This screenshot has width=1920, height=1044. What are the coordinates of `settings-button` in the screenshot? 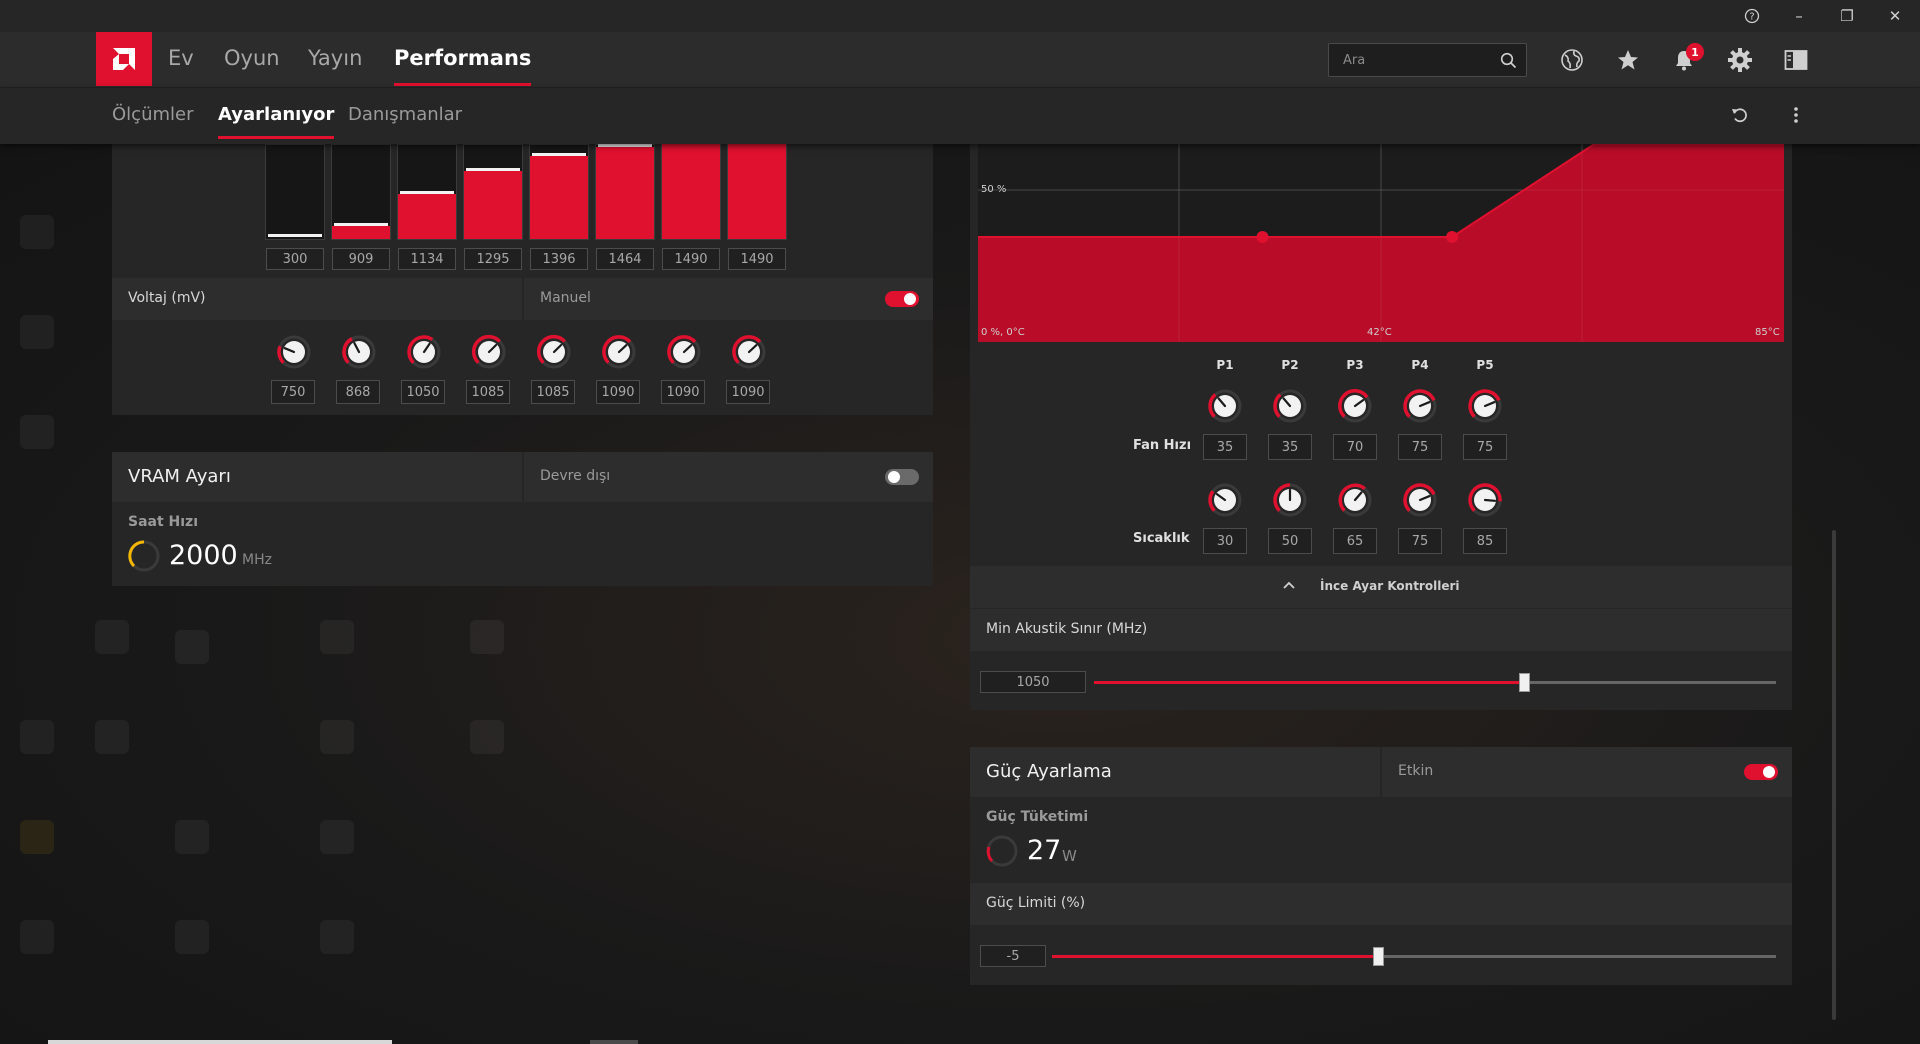 It's located at (1740, 60).